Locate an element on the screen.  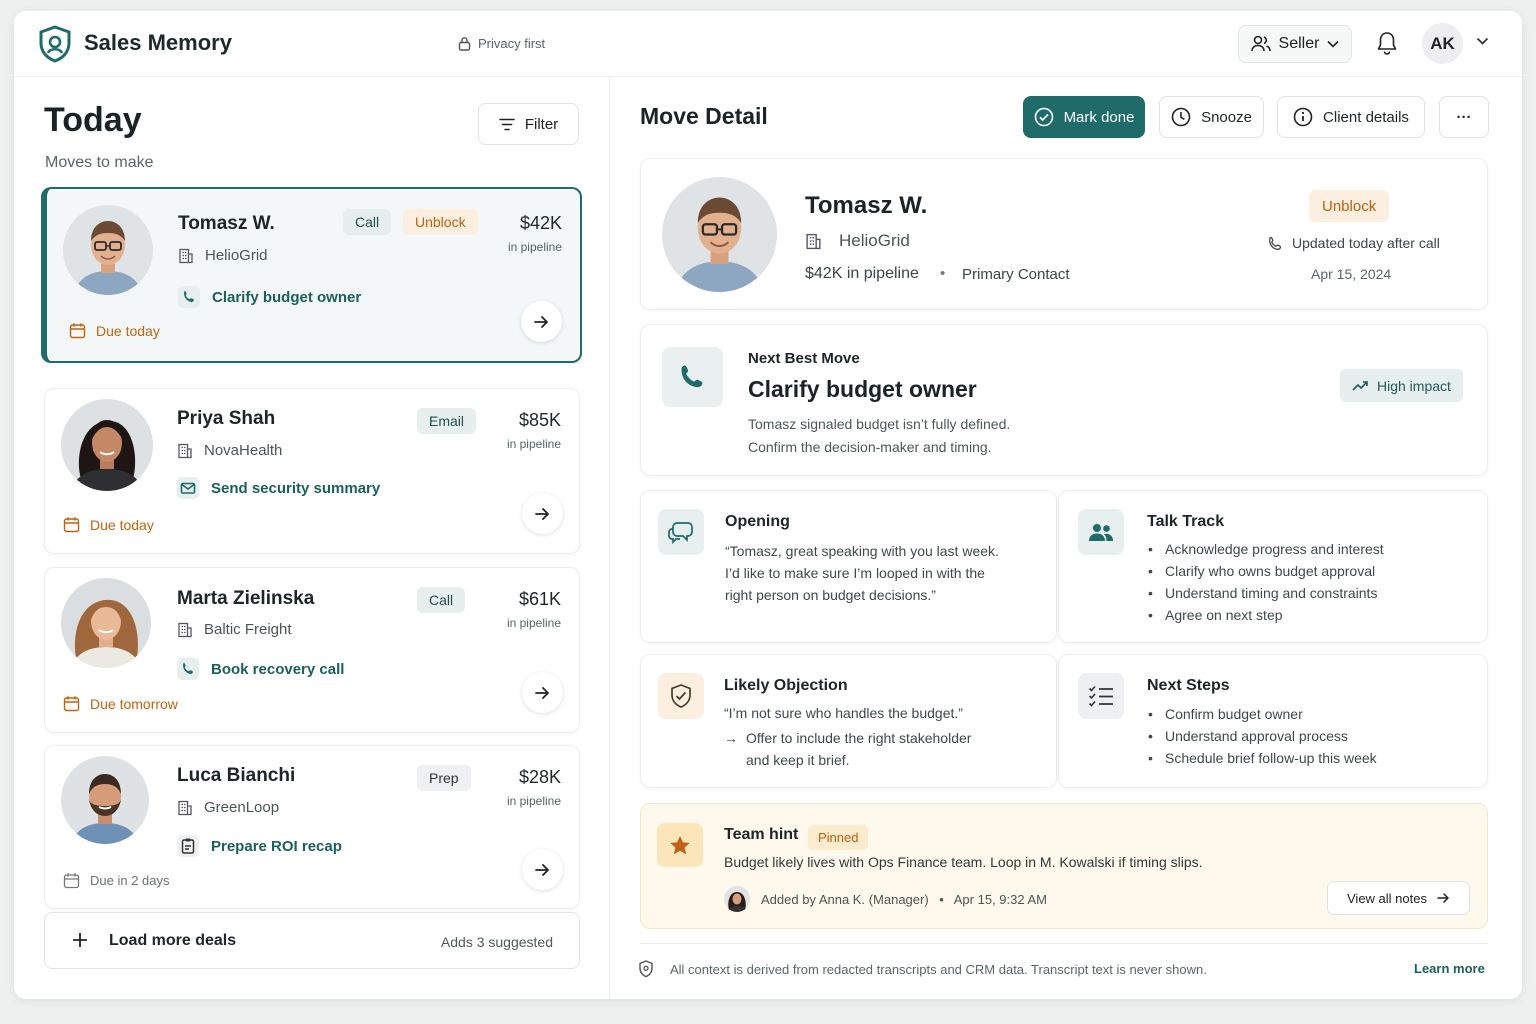
contact-company: HelioGrid is located at coordinates (857, 241).